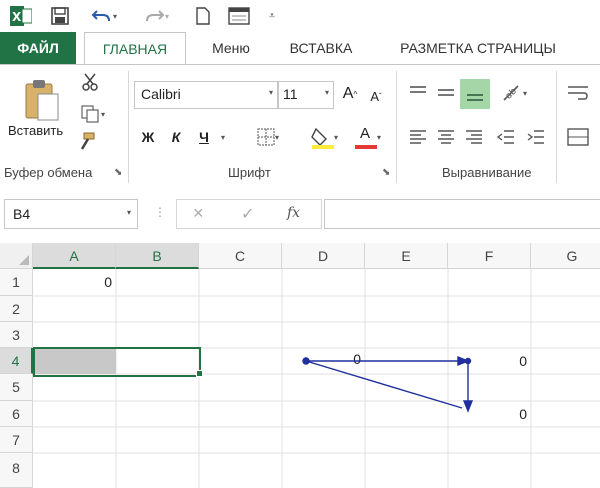 Image resolution: width=600 pixels, height=488 pixels. Describe the element at coordinates (474, 137) in the screenshot. I see `align-right-icon` at that location.